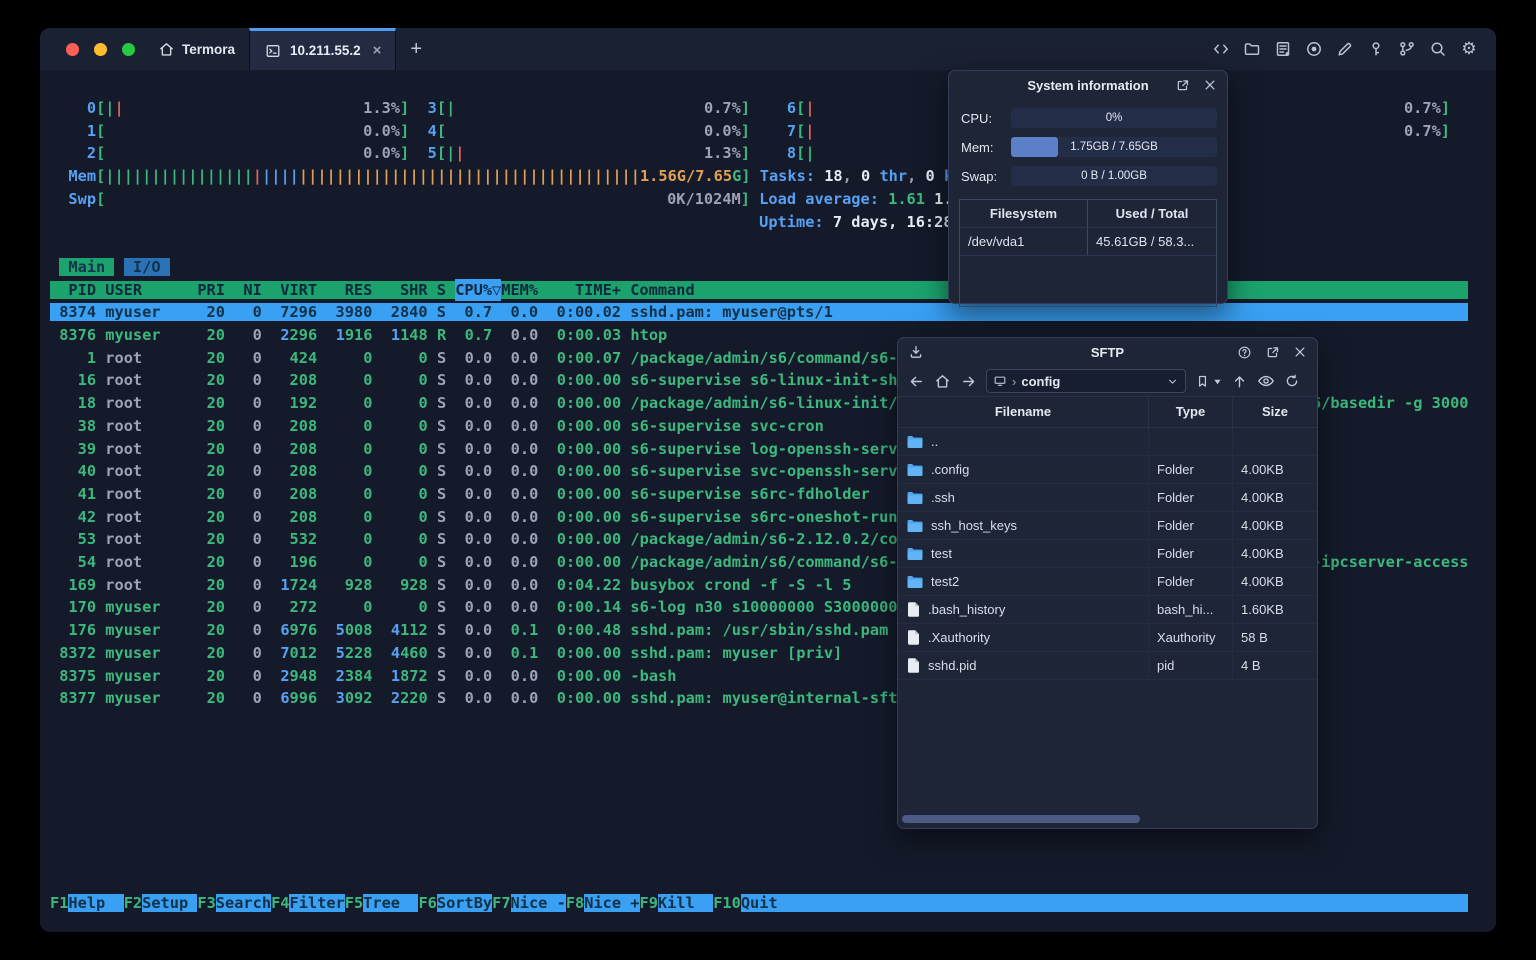 The image size is (1536, 960). I want to click on tab-session: 10.211.55.2 ×, so click(323, 49).